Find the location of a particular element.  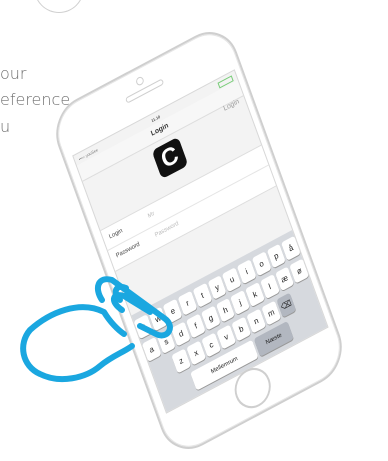

password-field: Password is located at coordinates (166, 230).